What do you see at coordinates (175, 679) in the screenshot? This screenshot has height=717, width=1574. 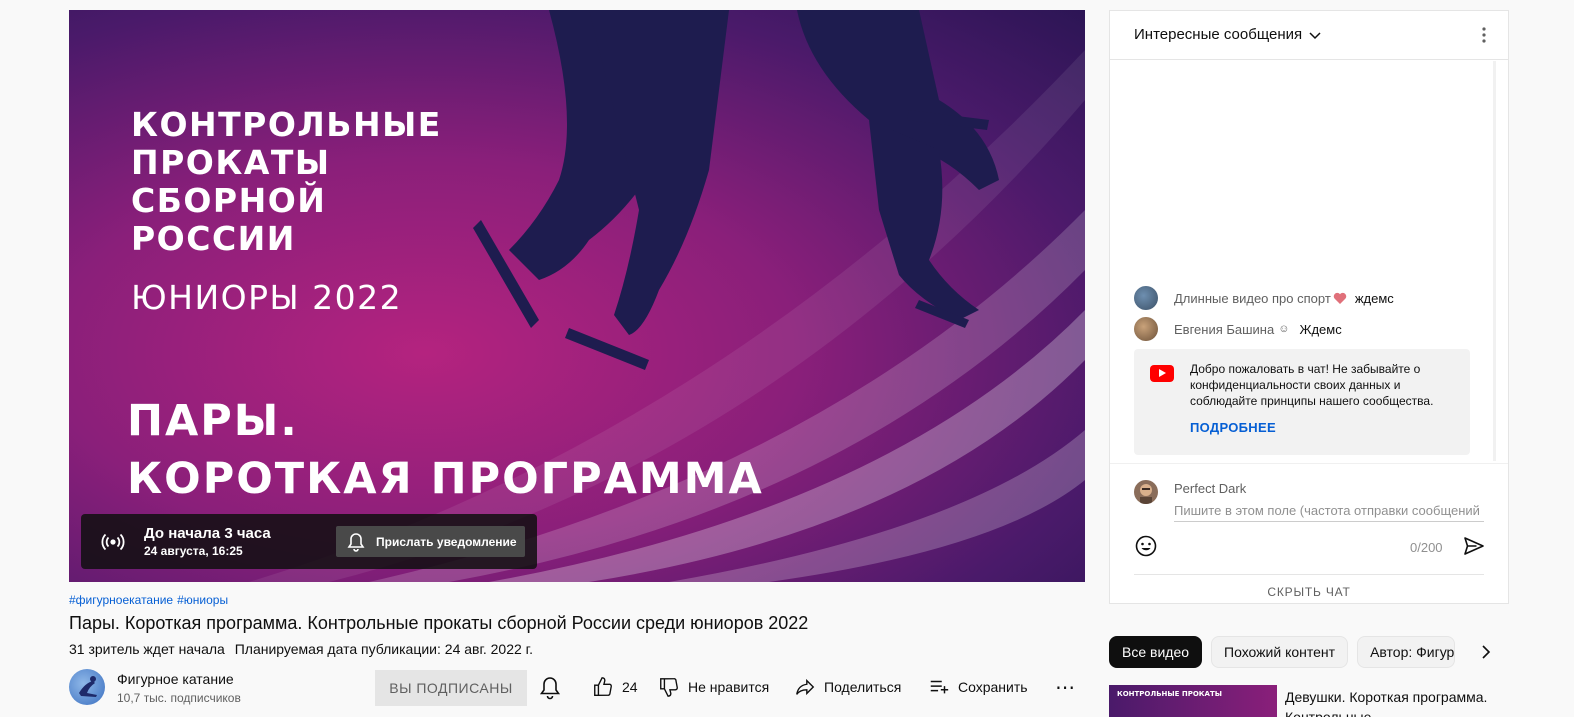 I see `channel-name: Фигурное катание` at bounding box center [175, 679].